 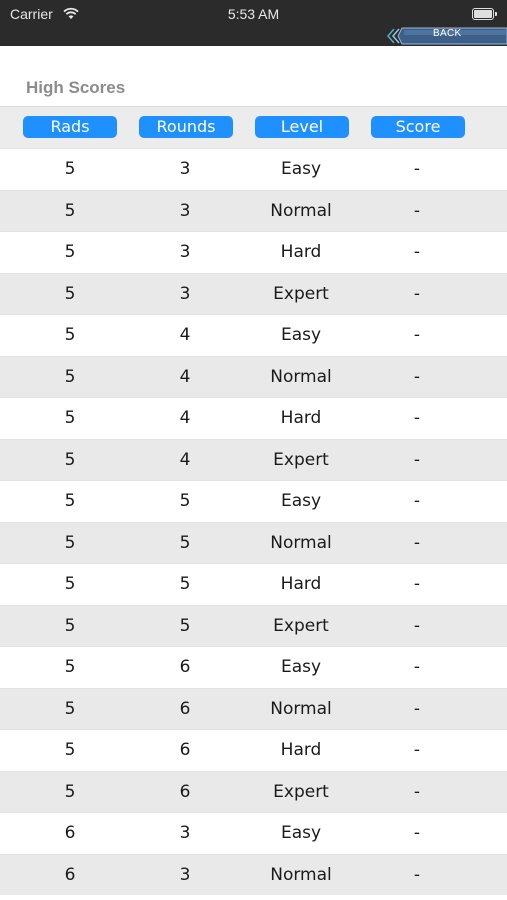 What do you see at coordinates (253, 542) in the screenshot?
I see `table-row: 5 5 Normal -` at bounding box center [253, 542].